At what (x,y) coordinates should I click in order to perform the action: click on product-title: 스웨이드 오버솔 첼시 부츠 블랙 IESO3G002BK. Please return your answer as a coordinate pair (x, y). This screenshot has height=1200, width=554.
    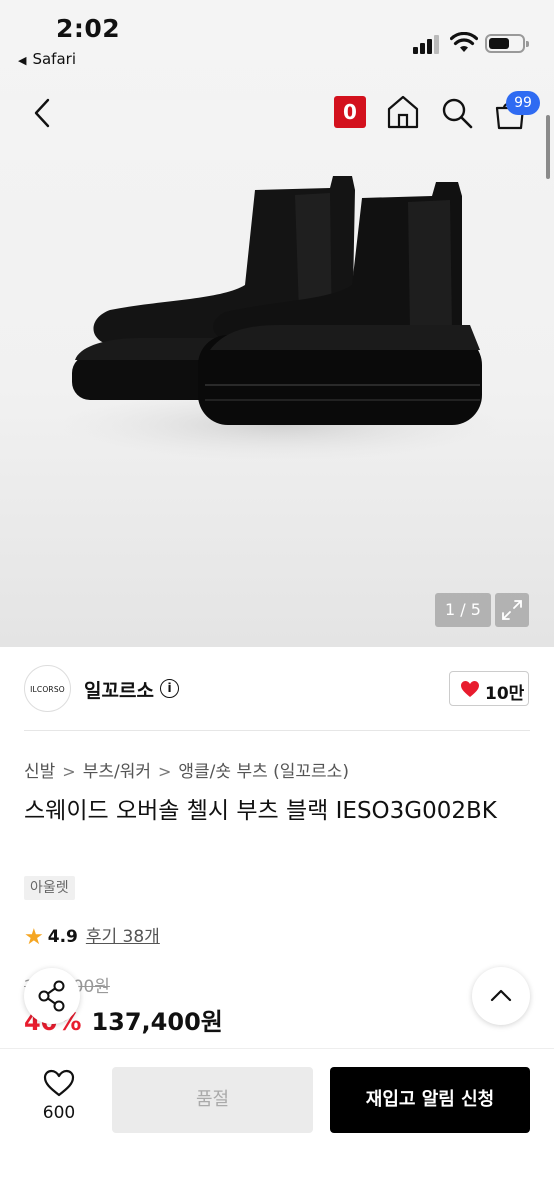
    Looking at the image, I should click on (260, 811).